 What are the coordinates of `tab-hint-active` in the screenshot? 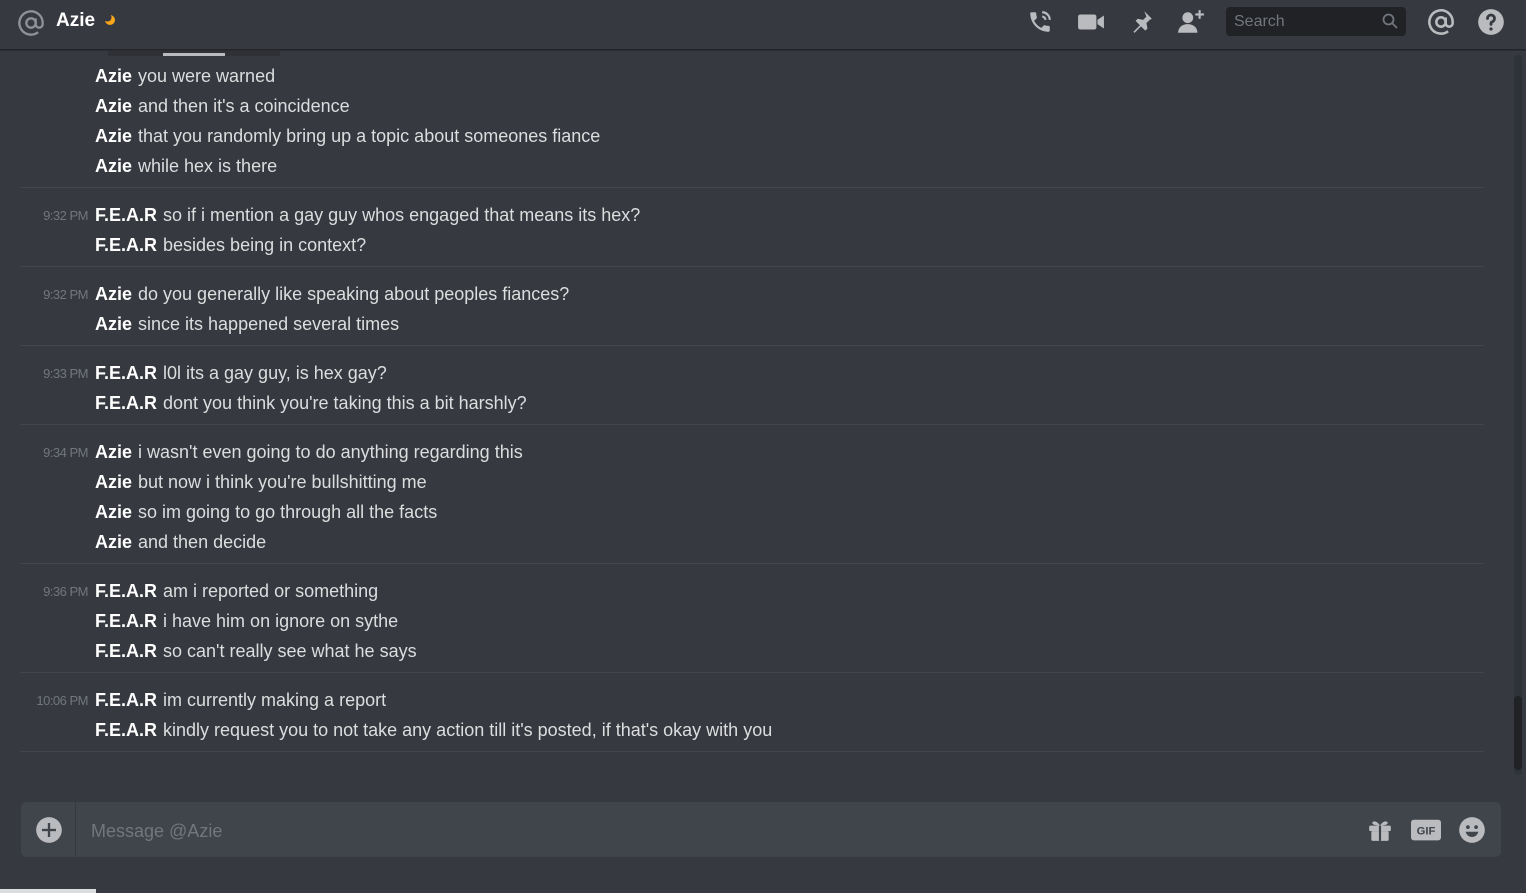 It's located at (194, 54).